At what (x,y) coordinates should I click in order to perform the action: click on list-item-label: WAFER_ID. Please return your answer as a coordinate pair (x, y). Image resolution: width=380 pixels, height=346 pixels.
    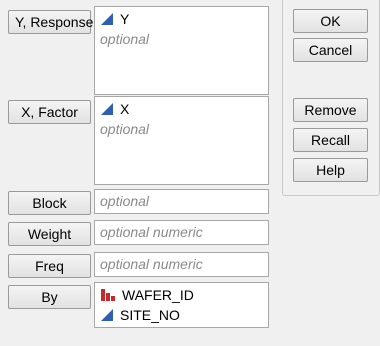
    Looking at the image, I should click on (158, 295).